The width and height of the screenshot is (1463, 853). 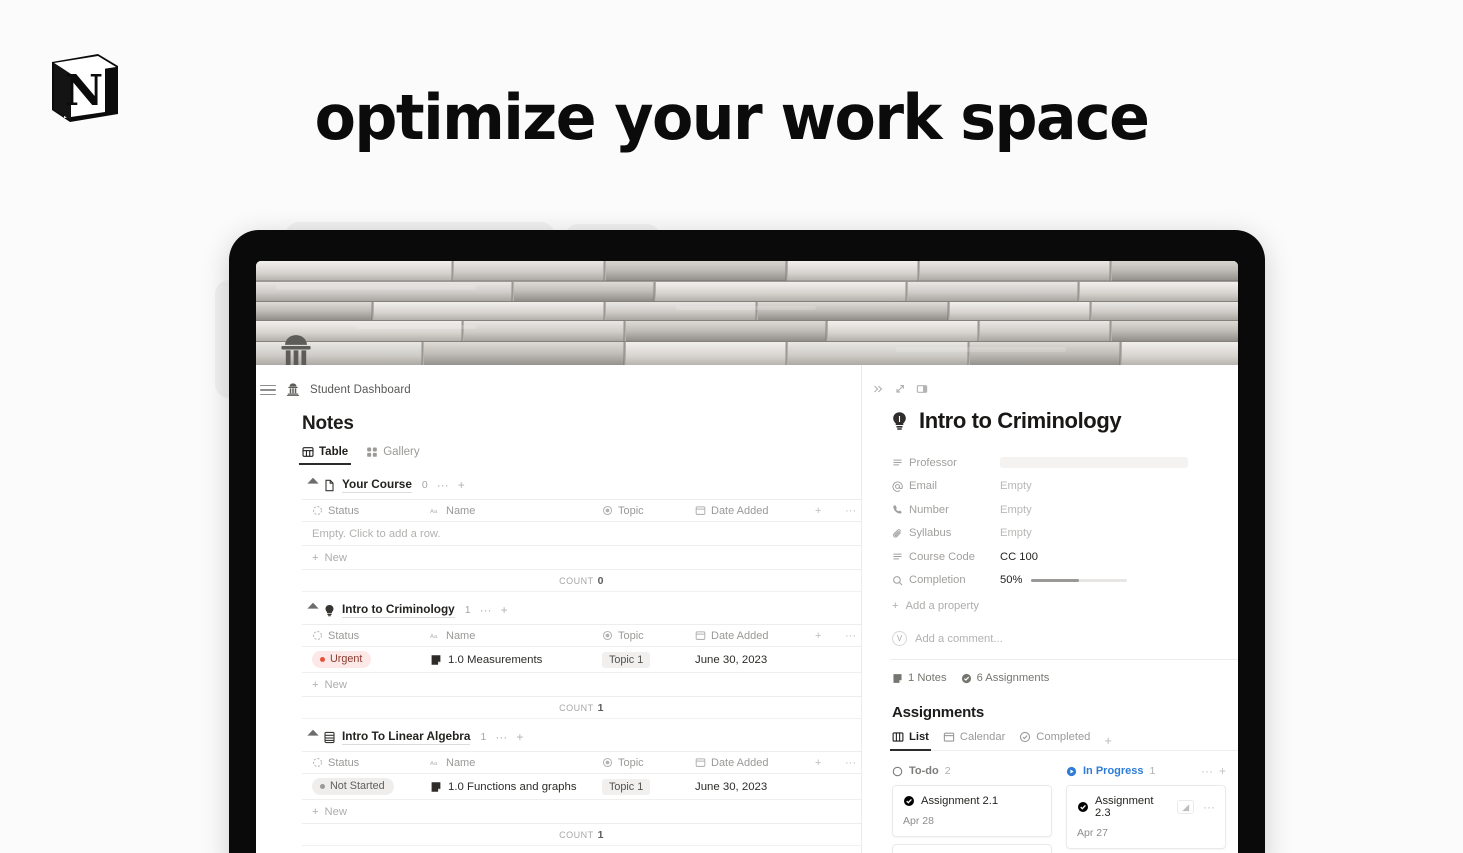 What do you see at coordinates (946, 463) in the screenshot?
I see `property-label: Professor` at bounding box center [946, 463].